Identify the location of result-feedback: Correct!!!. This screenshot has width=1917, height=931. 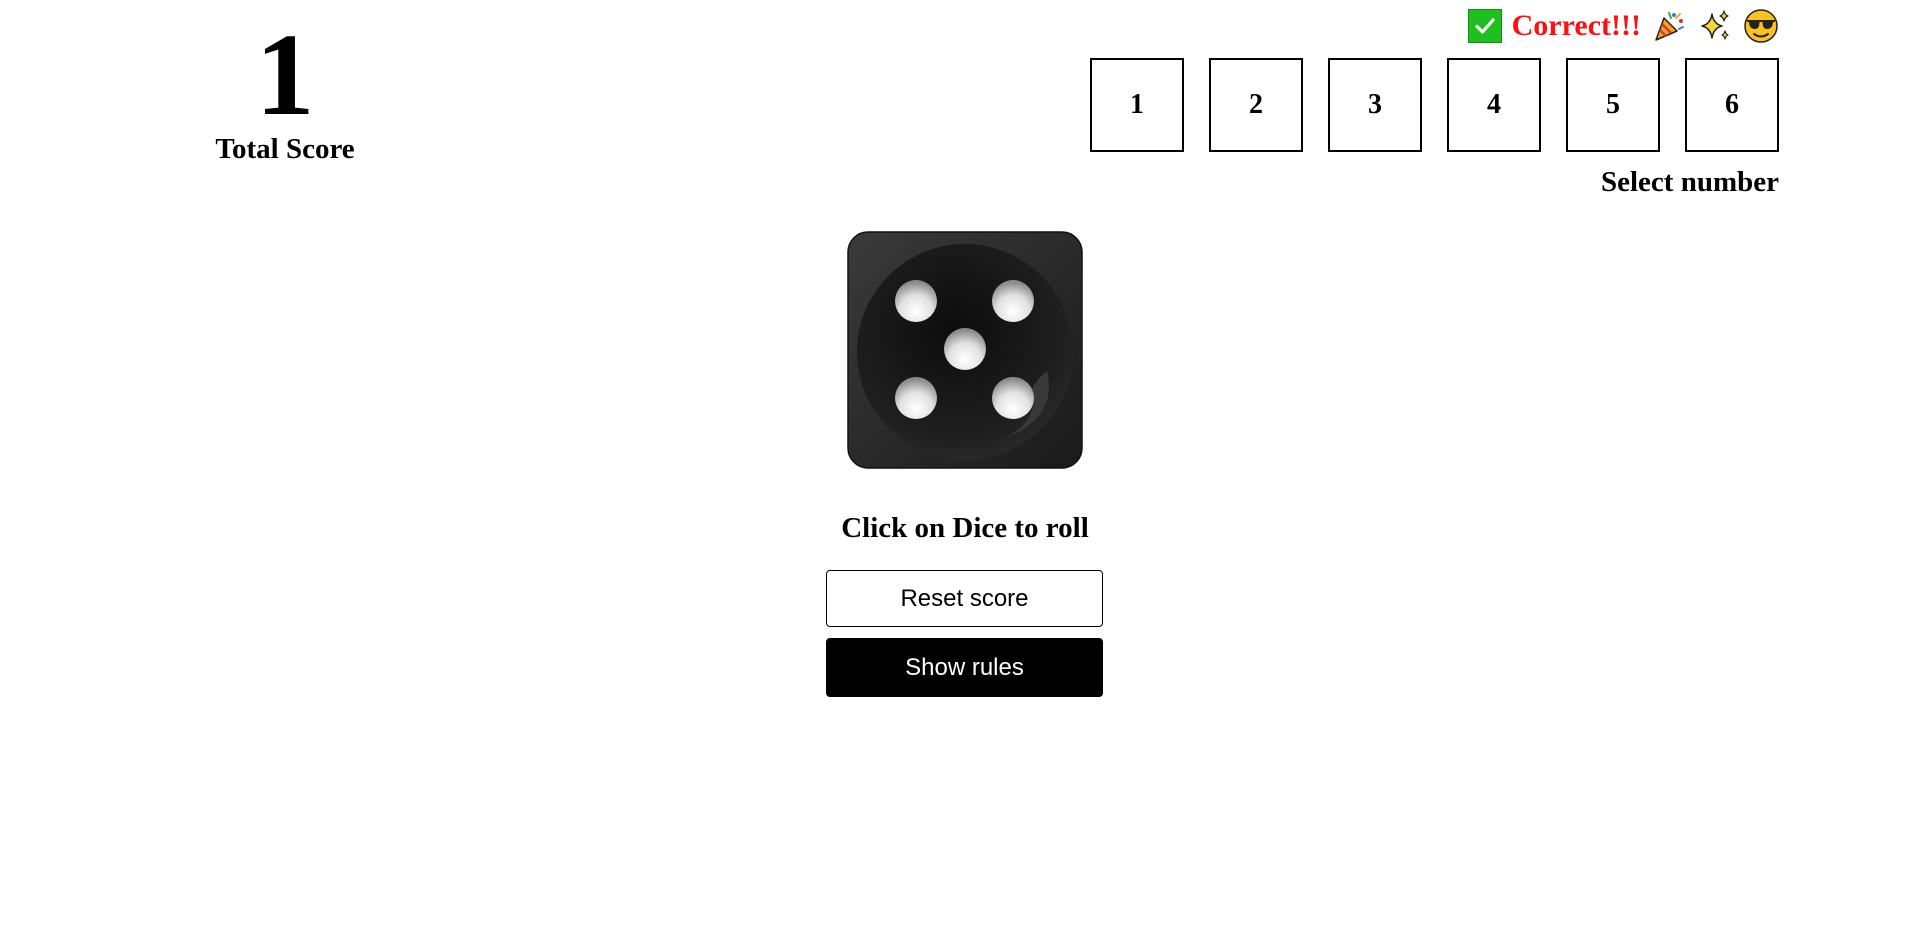
(1623, 26).